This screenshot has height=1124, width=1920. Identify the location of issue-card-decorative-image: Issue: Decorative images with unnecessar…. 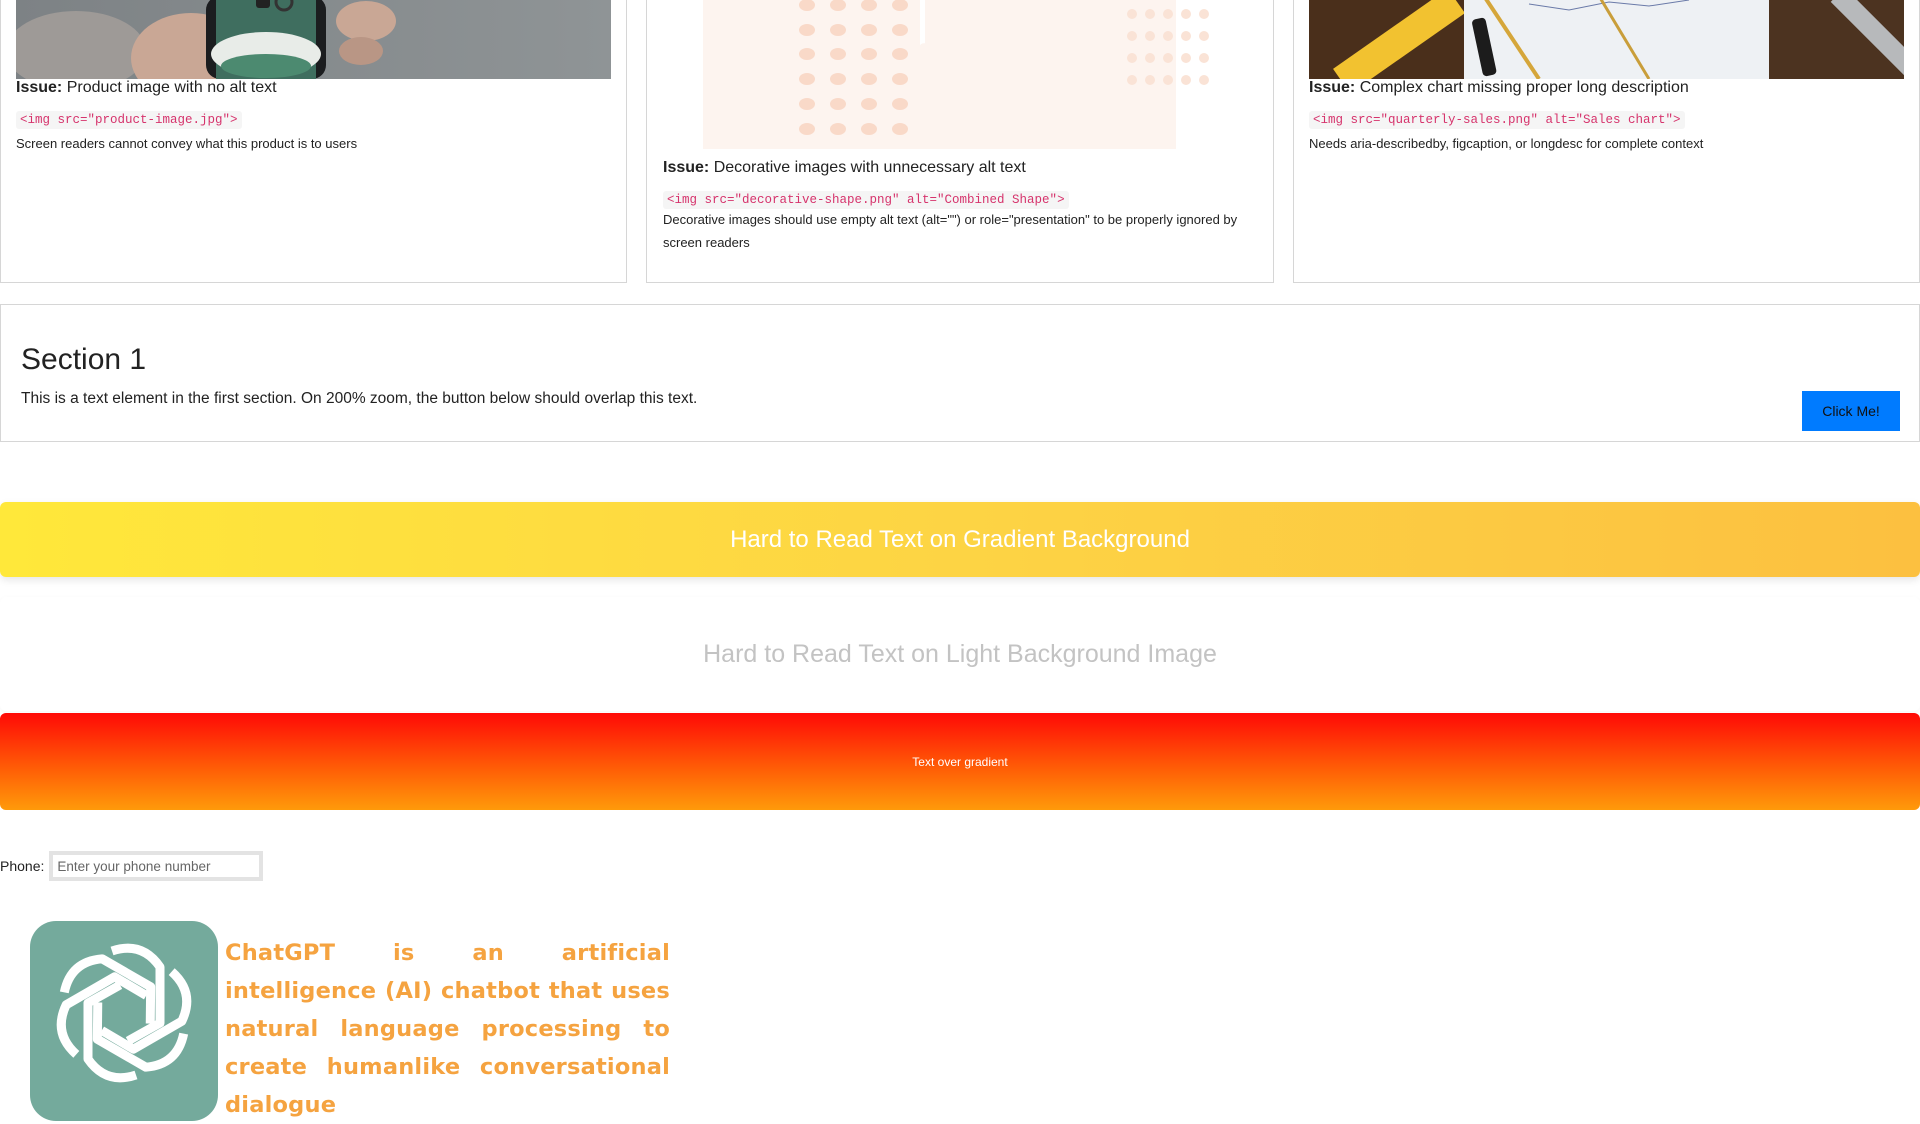
(960, 141).